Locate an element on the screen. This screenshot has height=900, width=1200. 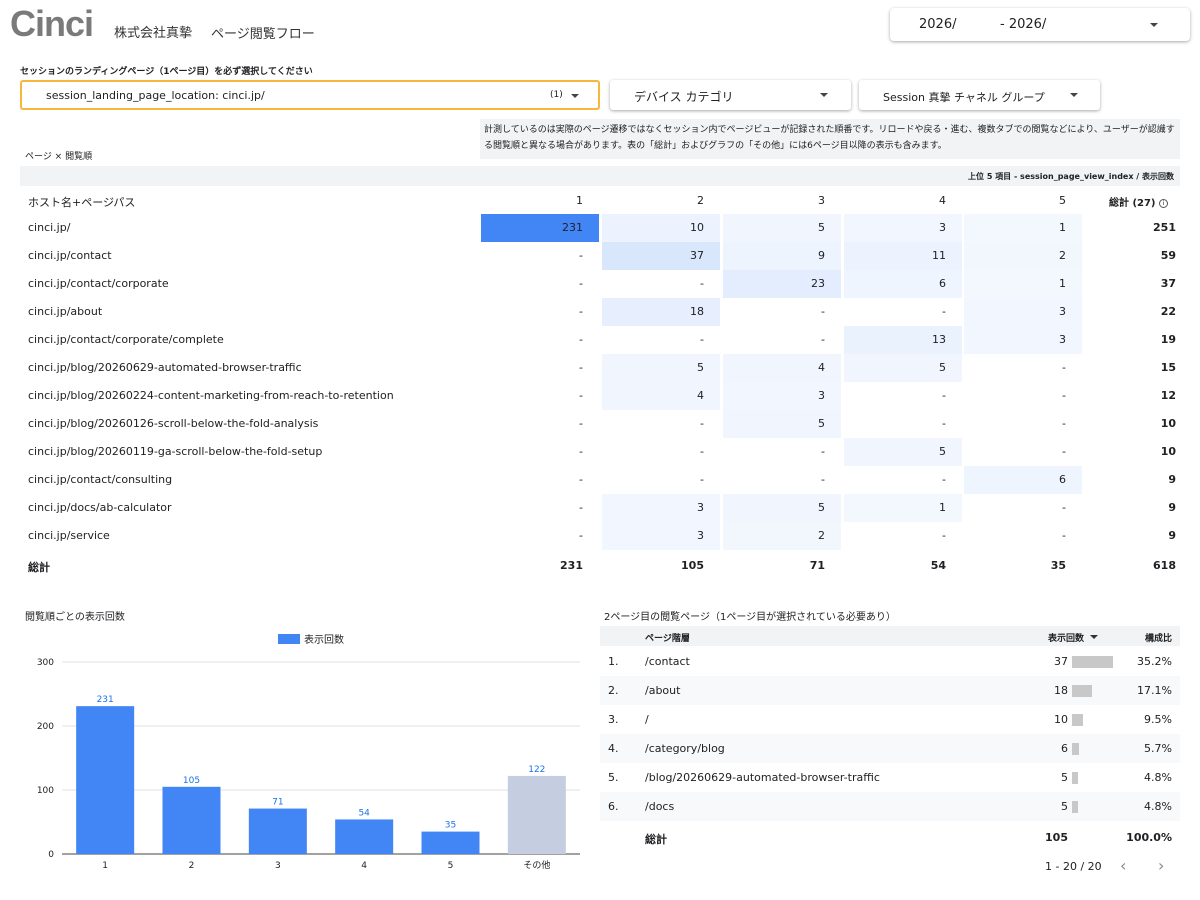
prev-page-button: ‹ is located at coordinates (1123, 865).